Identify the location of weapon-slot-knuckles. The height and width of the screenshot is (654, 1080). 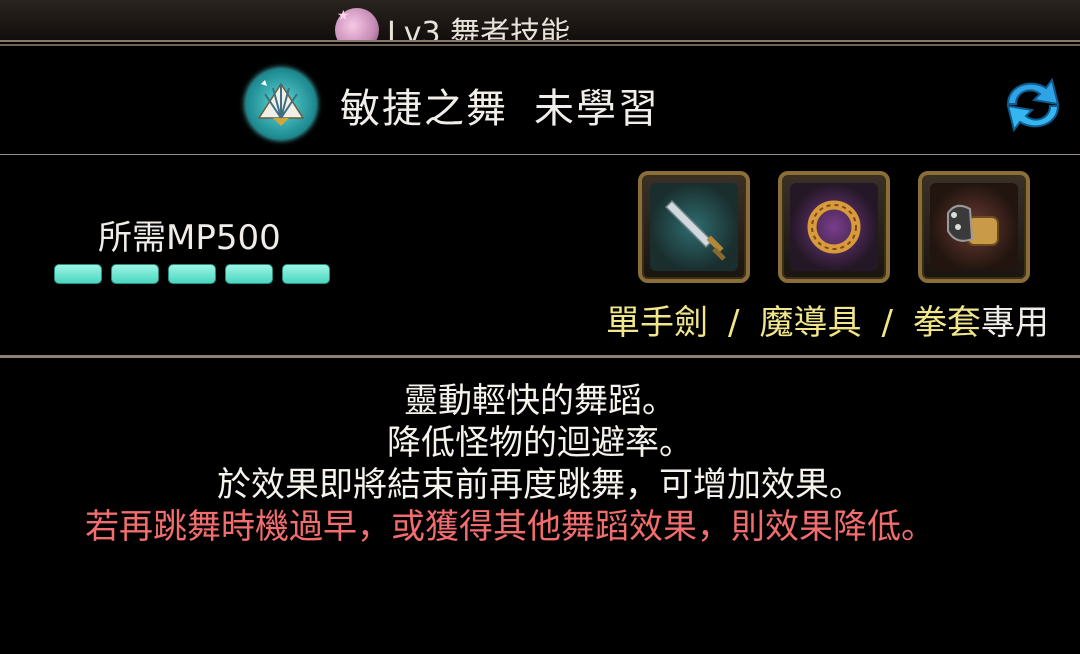
(974, 227).